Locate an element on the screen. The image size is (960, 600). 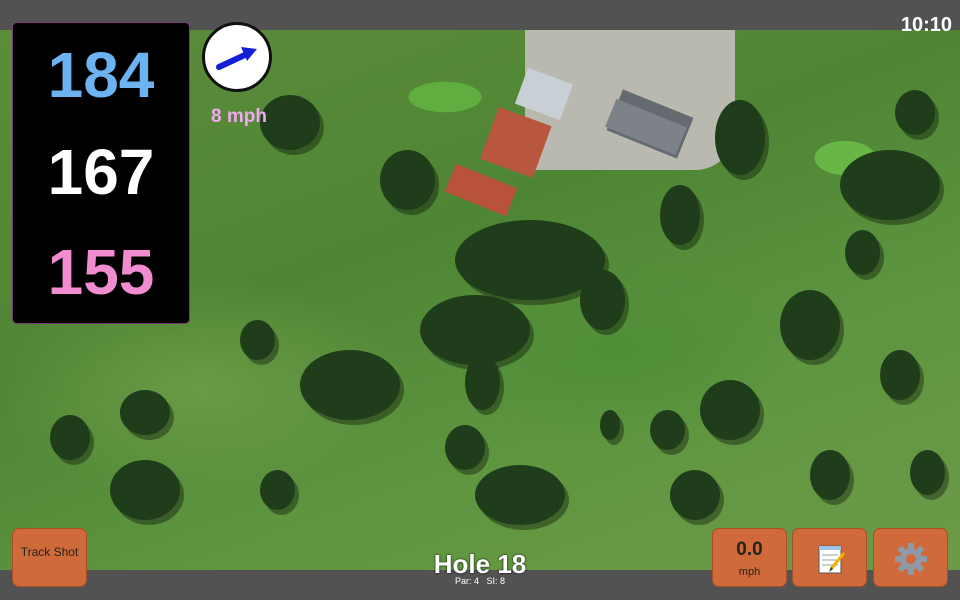
wind-speed: 8 mph is located at coordinates (239, 116).